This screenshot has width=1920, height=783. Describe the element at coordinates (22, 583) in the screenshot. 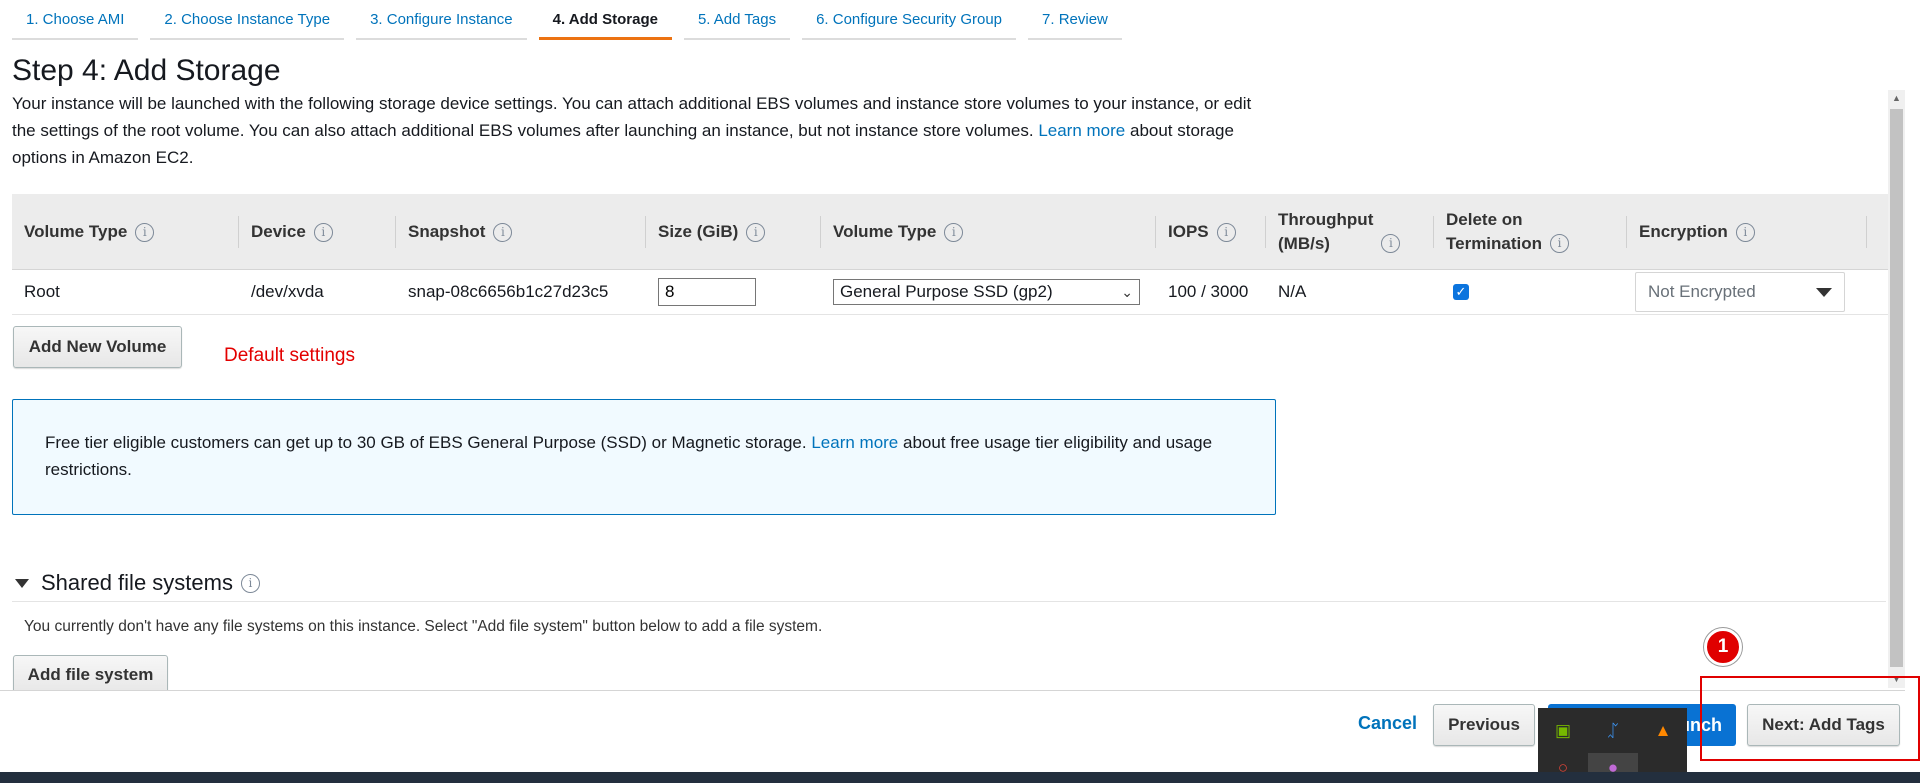

I see `collapse-triangle-icon` at that location.